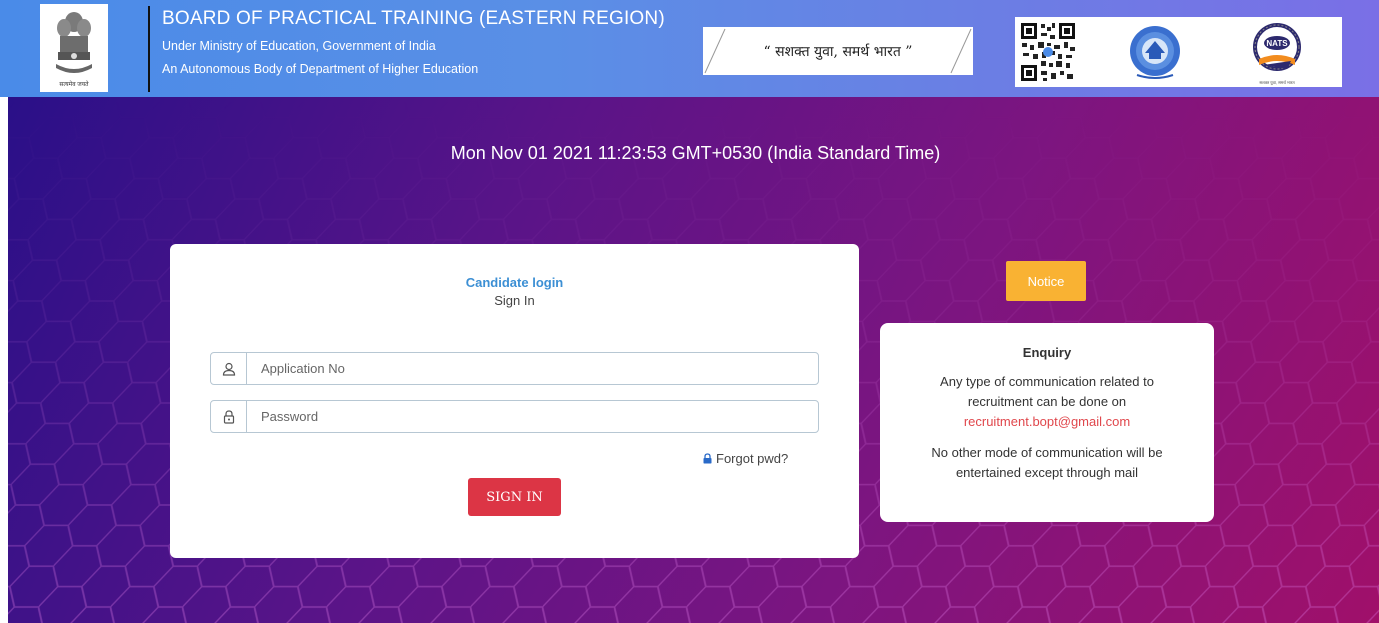 The height and width of the screenshot is (623, 1379). What do you see at coordinates (532, 416) in the screenshot?
I see `password-input` at bounding box center [532, 416].